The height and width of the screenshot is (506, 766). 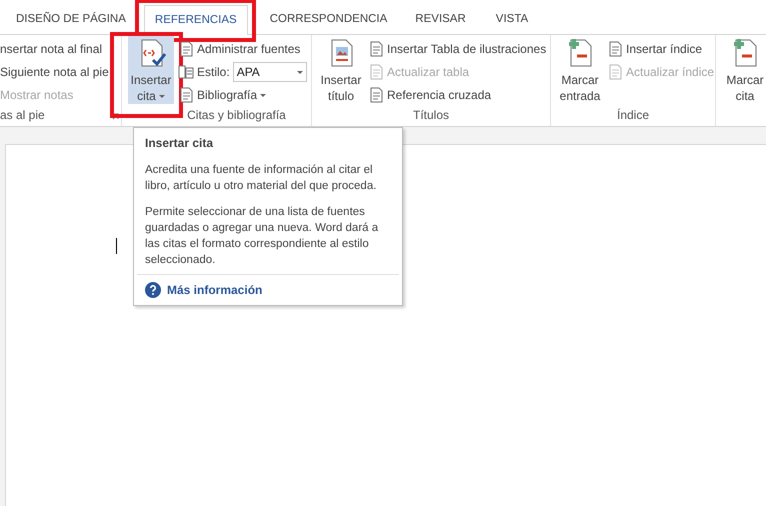 What do you see at coordinates (179, 143) in the screenshot?
I see `tooltip-title: Insertar cita` at bounding box center [179, 143].